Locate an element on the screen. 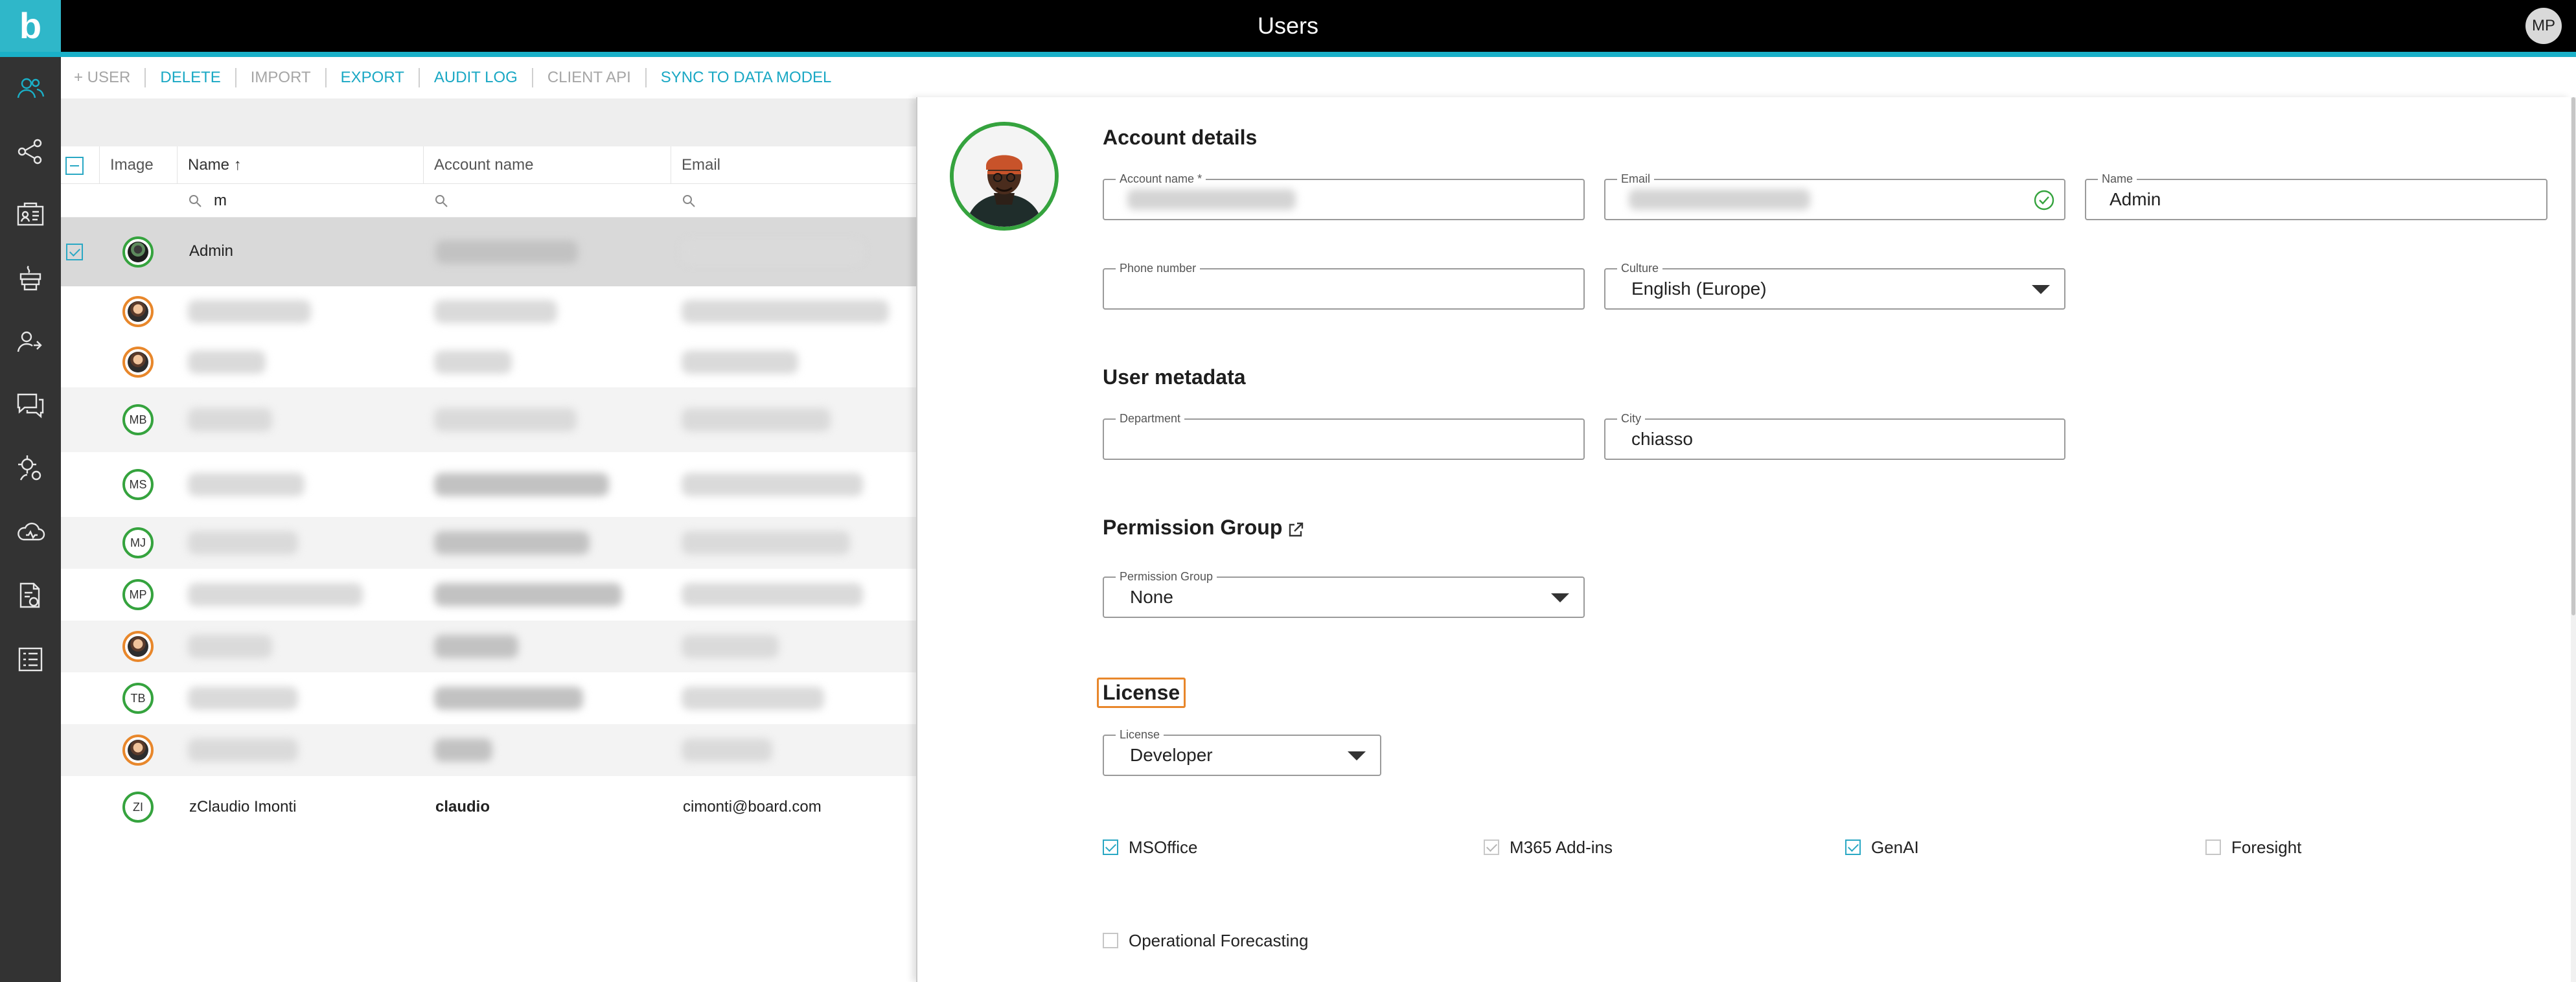 This screenshot has height=982, width=2576. city-field: City chiasso is located at coordinates (1835, 436).